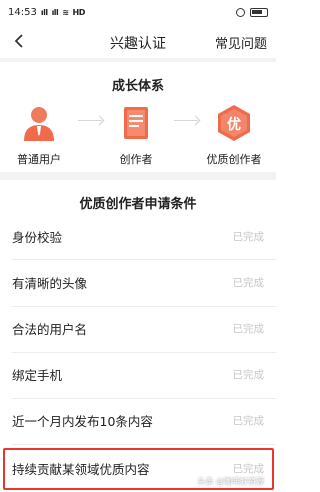  I want to click on stage-normal-user: 普通用户, so click(39, 135).